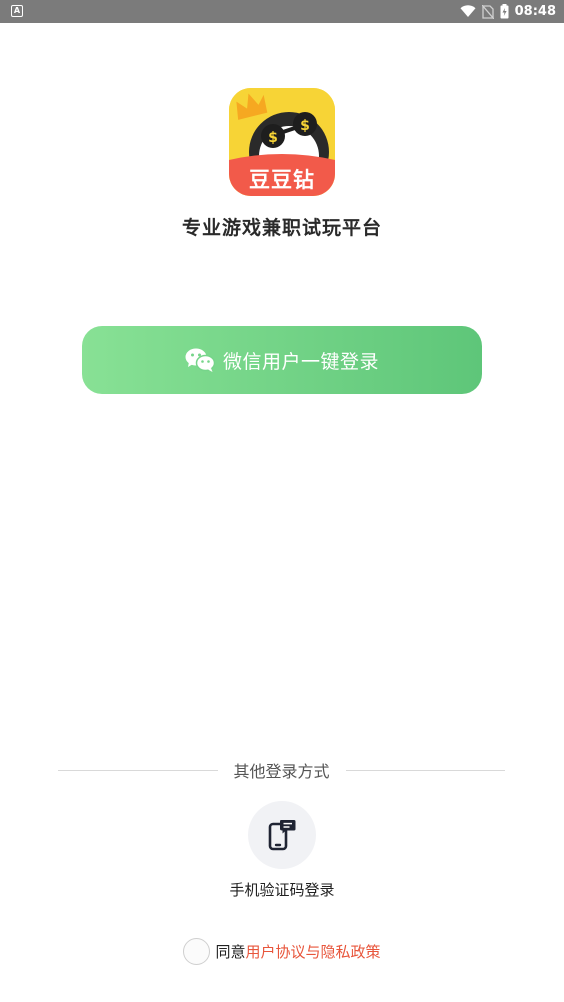 This screenshot has height=1002, width=564. Describe the element at coordinates (197, 951) in the screenshot. I see `agreement-checkbox` at that location.